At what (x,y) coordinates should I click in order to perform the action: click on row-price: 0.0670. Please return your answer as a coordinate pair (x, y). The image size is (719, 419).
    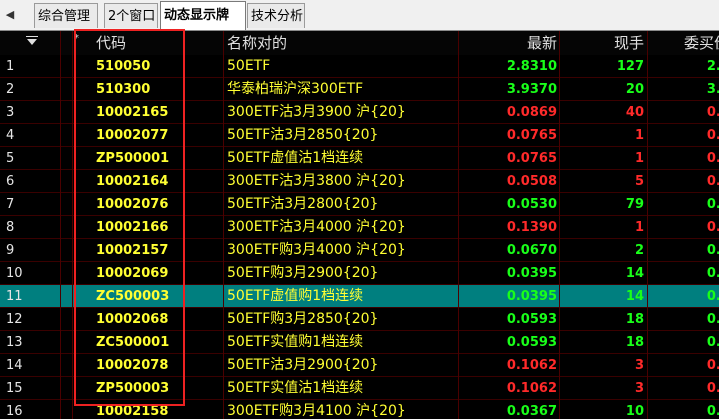
    Looking at the image, I should click on (531, 250).